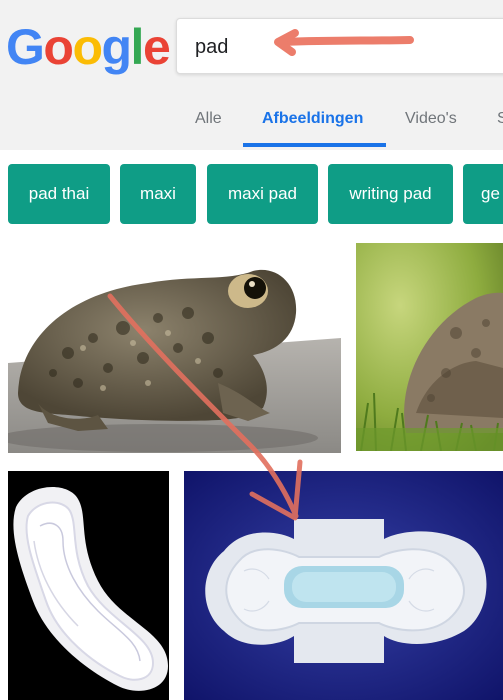 The image size is (503, 700). I want to click on toad-grass-illustration, so click(429, 347).